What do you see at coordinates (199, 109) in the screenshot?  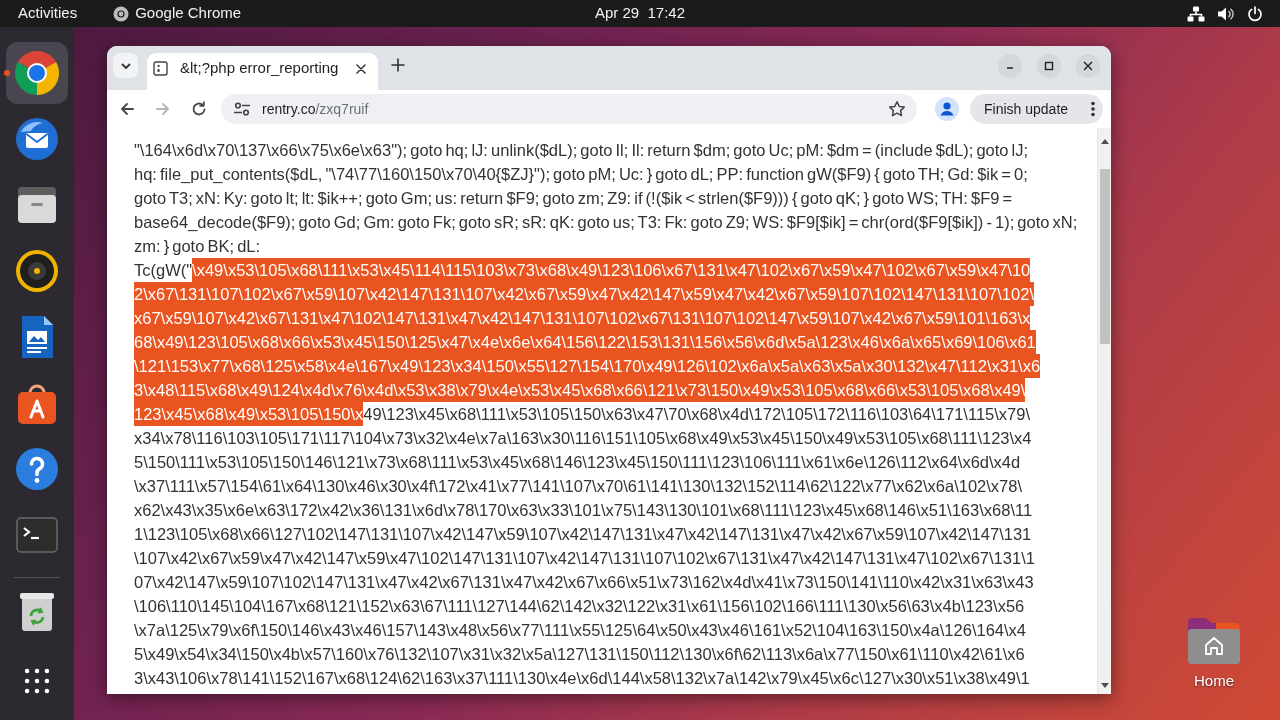 I see `reload-icon` at bounding box center [199, 109].